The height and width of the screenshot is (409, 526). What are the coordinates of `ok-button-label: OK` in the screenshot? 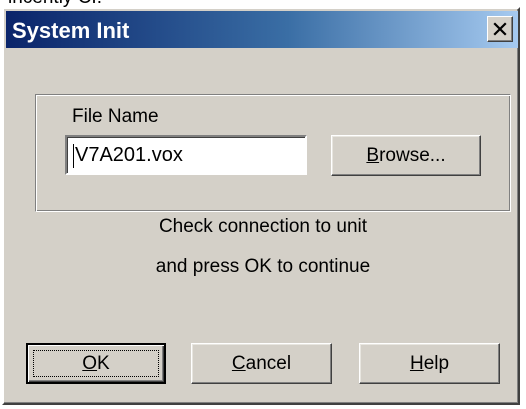 It's located at (96, 363).